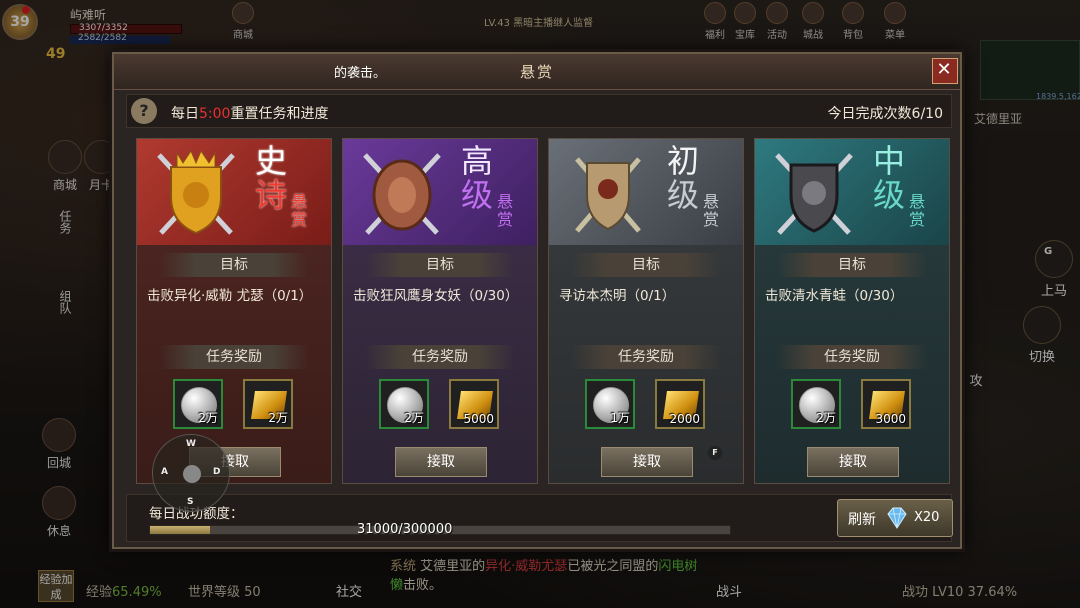 Image resolution: width=1080 pixels, height=608 pixels. What do you see at coordinates (886, 404) in the screenshot?
I see `reward-gold: 3000` at bounding box center [886, 404].